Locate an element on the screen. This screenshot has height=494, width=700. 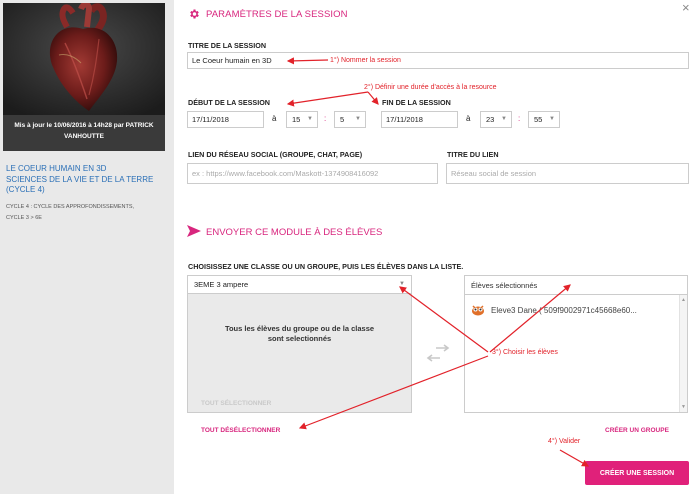
module-thumbnail is located at coordinates (84, 59).